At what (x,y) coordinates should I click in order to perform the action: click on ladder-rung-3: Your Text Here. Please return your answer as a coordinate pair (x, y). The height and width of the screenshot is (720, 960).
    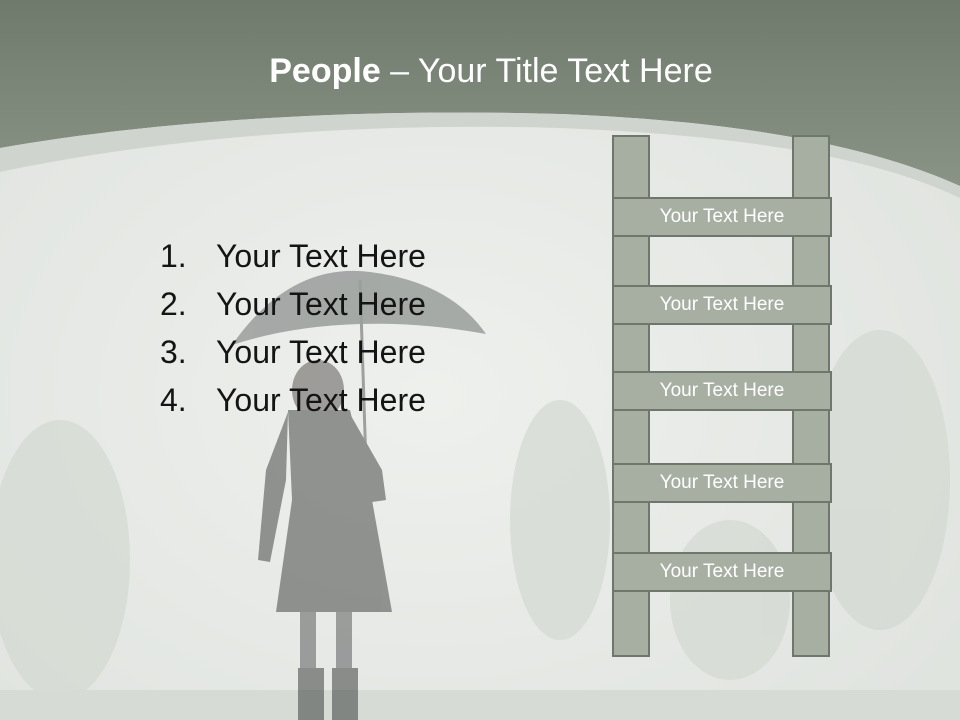
    Looking at the image, I should click on (722, 391).